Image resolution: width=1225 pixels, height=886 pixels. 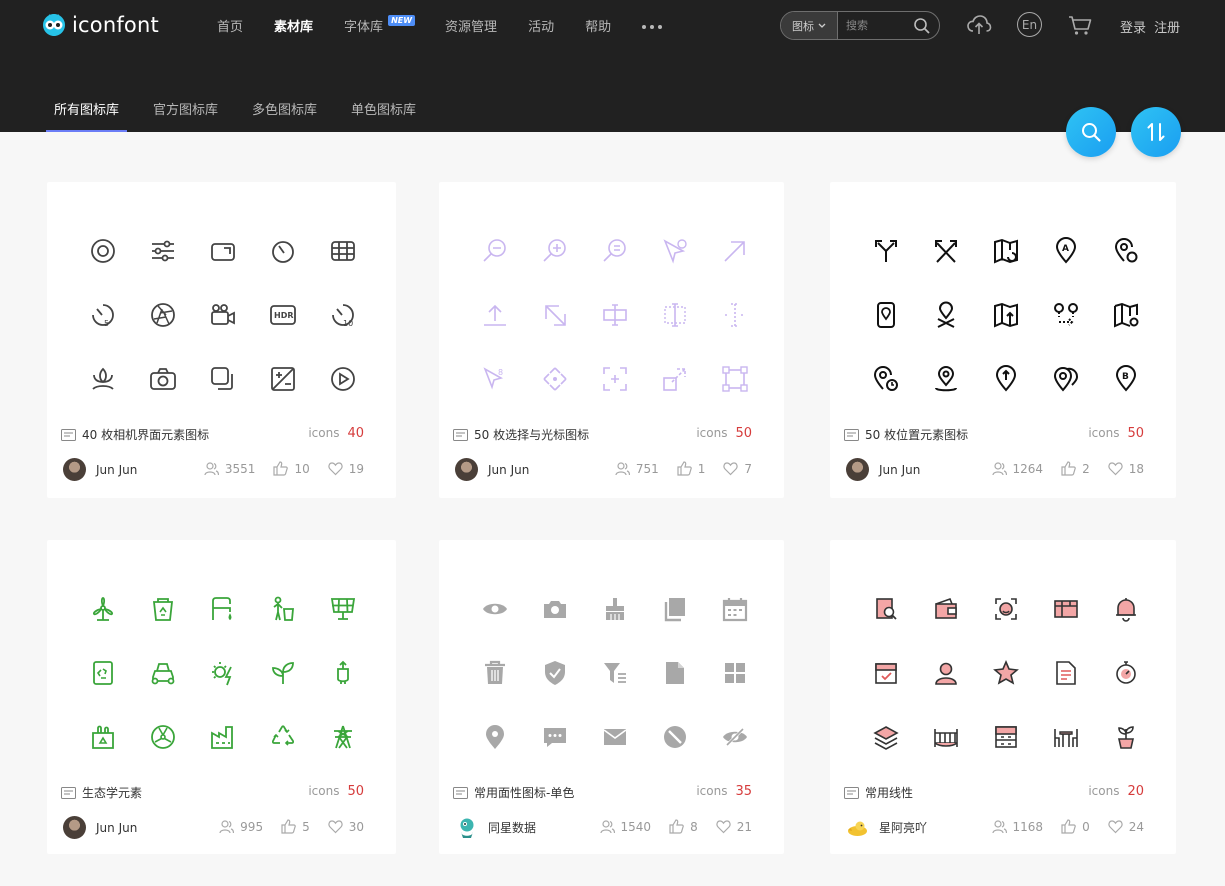 I want to click on more-icon, so click(x=652, y=26).